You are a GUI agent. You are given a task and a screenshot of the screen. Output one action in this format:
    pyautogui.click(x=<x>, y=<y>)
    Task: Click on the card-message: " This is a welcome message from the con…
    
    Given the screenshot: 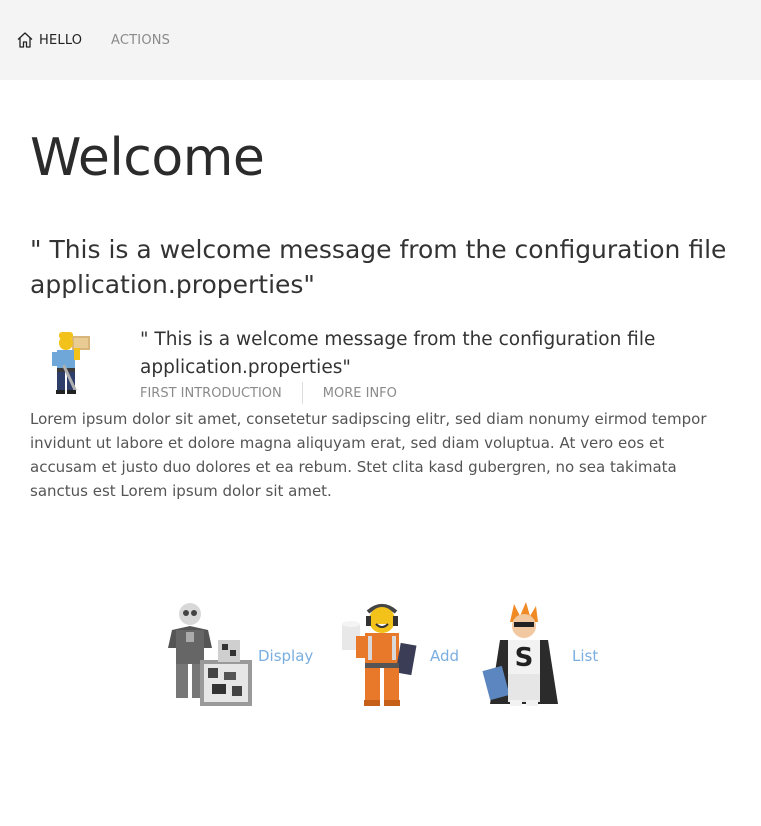 What is the action you would take?
    pyautogui.click(x=398, y=353)
    